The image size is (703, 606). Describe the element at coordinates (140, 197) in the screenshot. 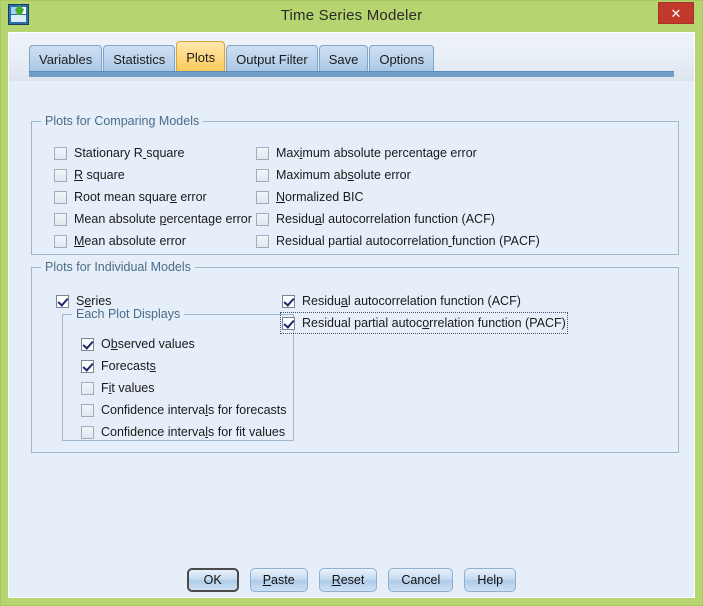

I see `checkbox-label: Root mean square error` at that location.